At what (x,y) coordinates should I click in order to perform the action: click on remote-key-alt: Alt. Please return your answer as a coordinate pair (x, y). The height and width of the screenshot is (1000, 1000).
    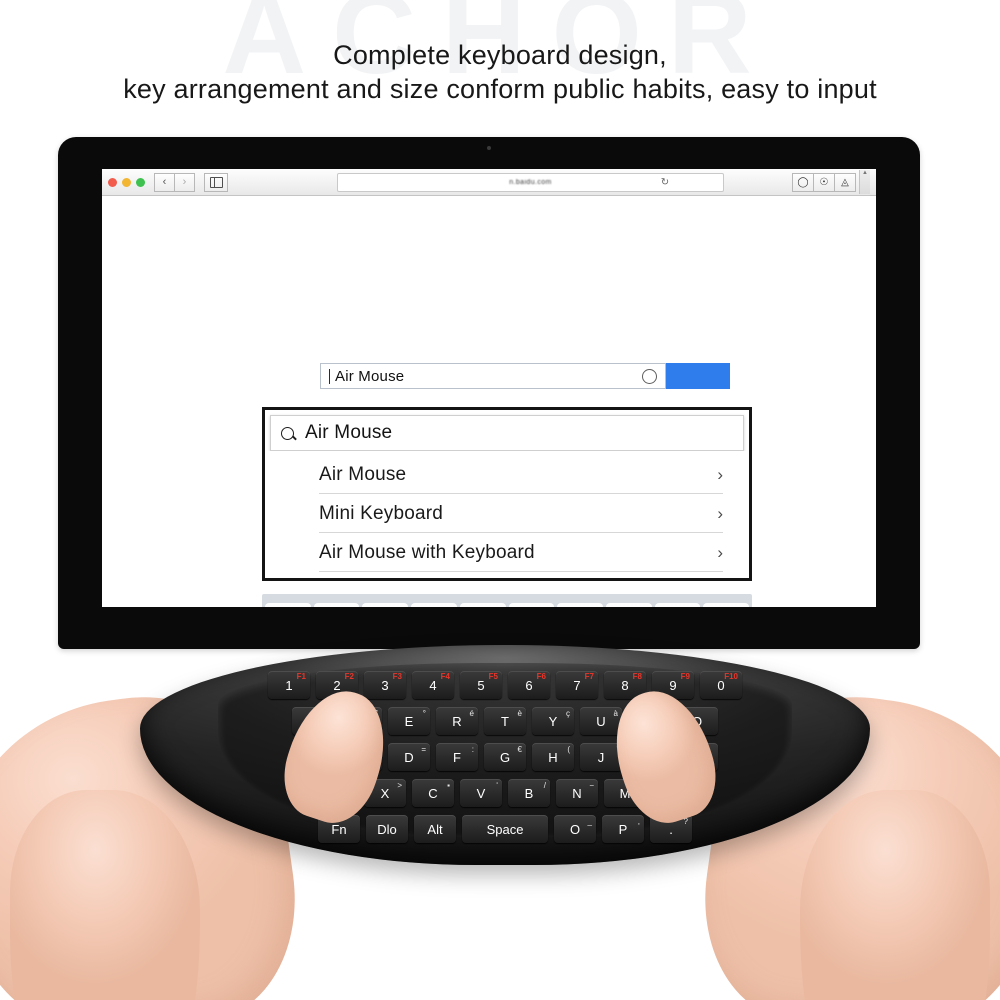
    Looking at the image, I should click on (435, 829).